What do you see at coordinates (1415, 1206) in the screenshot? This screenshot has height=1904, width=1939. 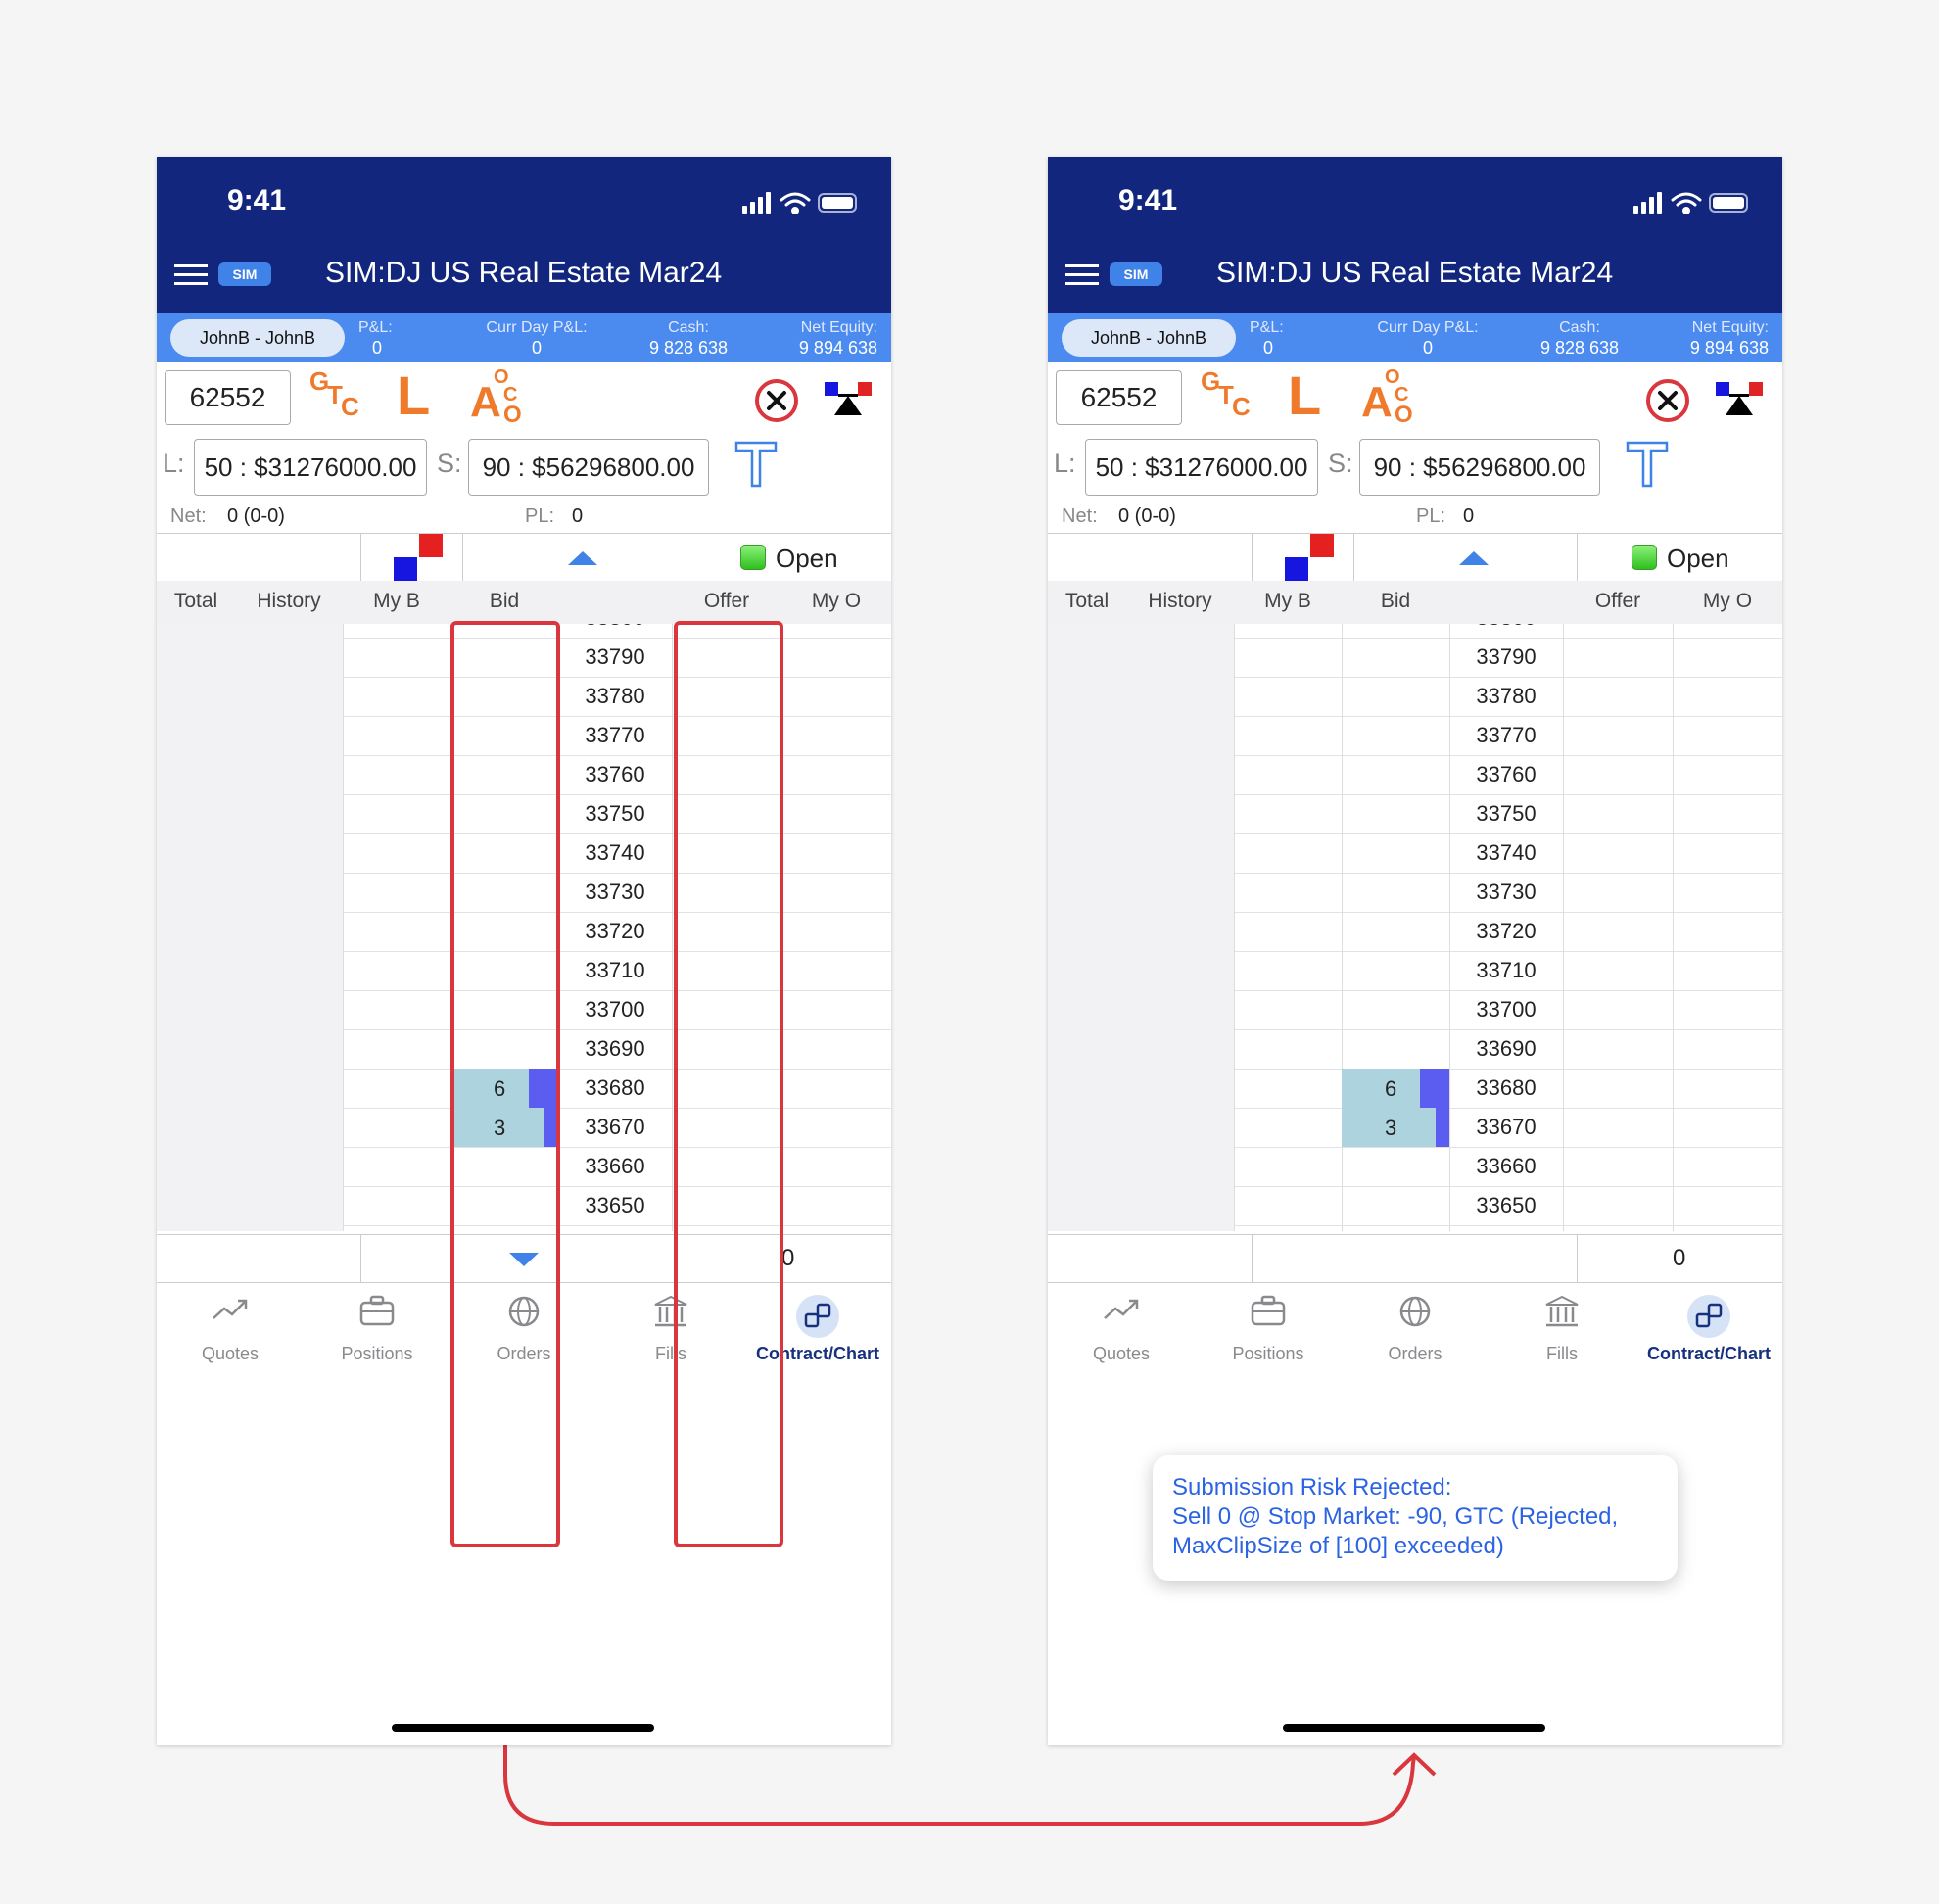 I see `ladder-row: 33650` at bounding box center [1415, 1206].